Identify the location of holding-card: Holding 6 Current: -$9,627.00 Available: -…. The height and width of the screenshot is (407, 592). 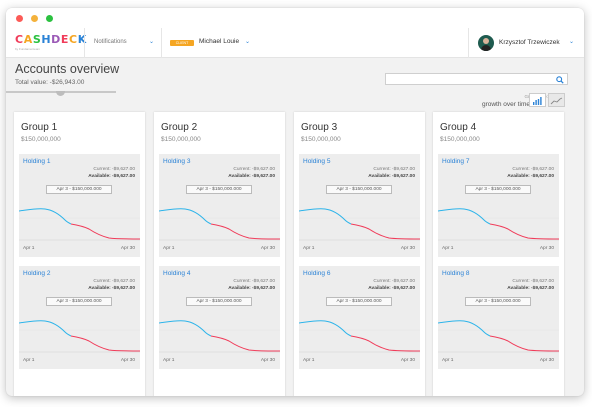
(359, 317).